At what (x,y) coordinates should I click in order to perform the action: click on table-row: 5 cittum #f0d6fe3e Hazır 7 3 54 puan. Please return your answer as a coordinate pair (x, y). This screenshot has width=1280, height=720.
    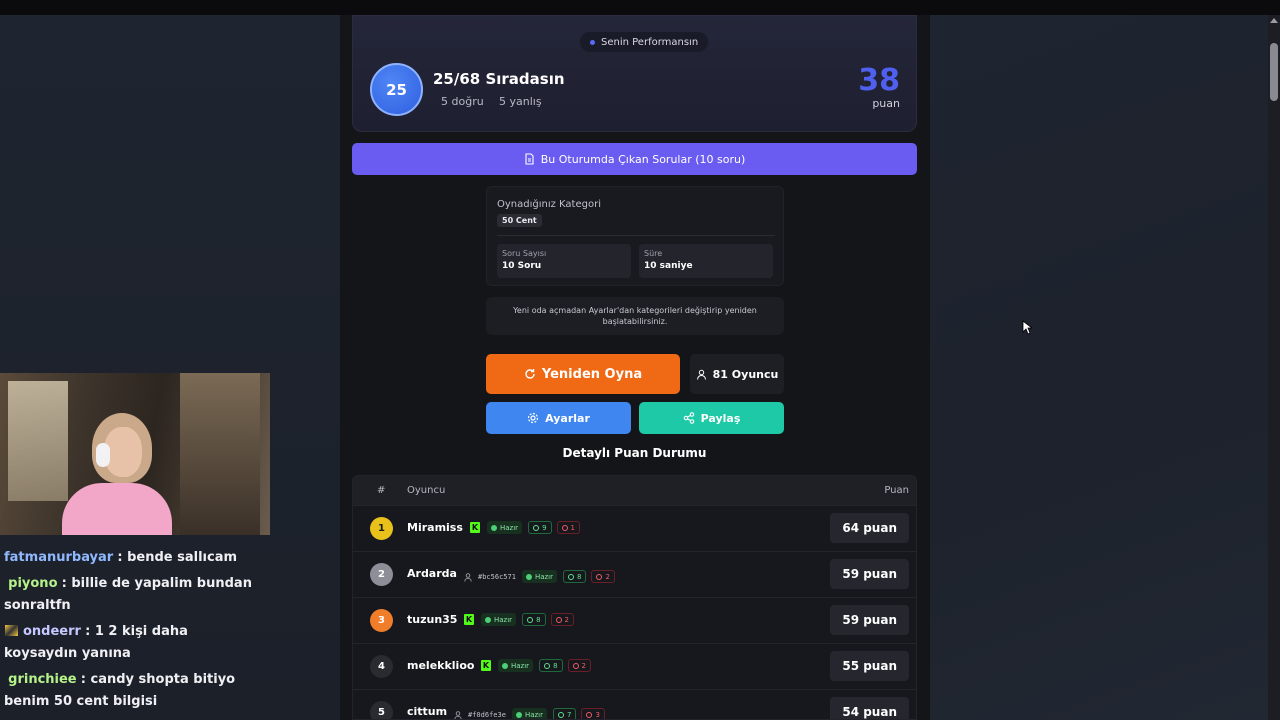
    Looking at the image, I should click on (634, 704).